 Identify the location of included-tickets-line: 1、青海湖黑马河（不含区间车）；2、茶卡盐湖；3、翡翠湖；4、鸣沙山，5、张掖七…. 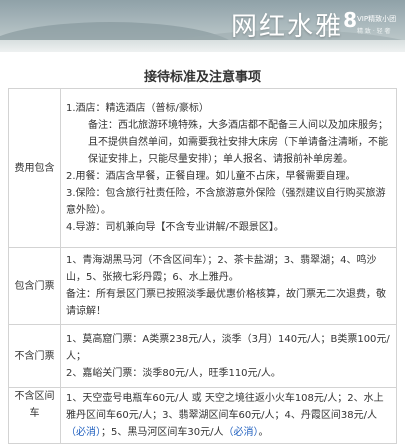
(221, 269).